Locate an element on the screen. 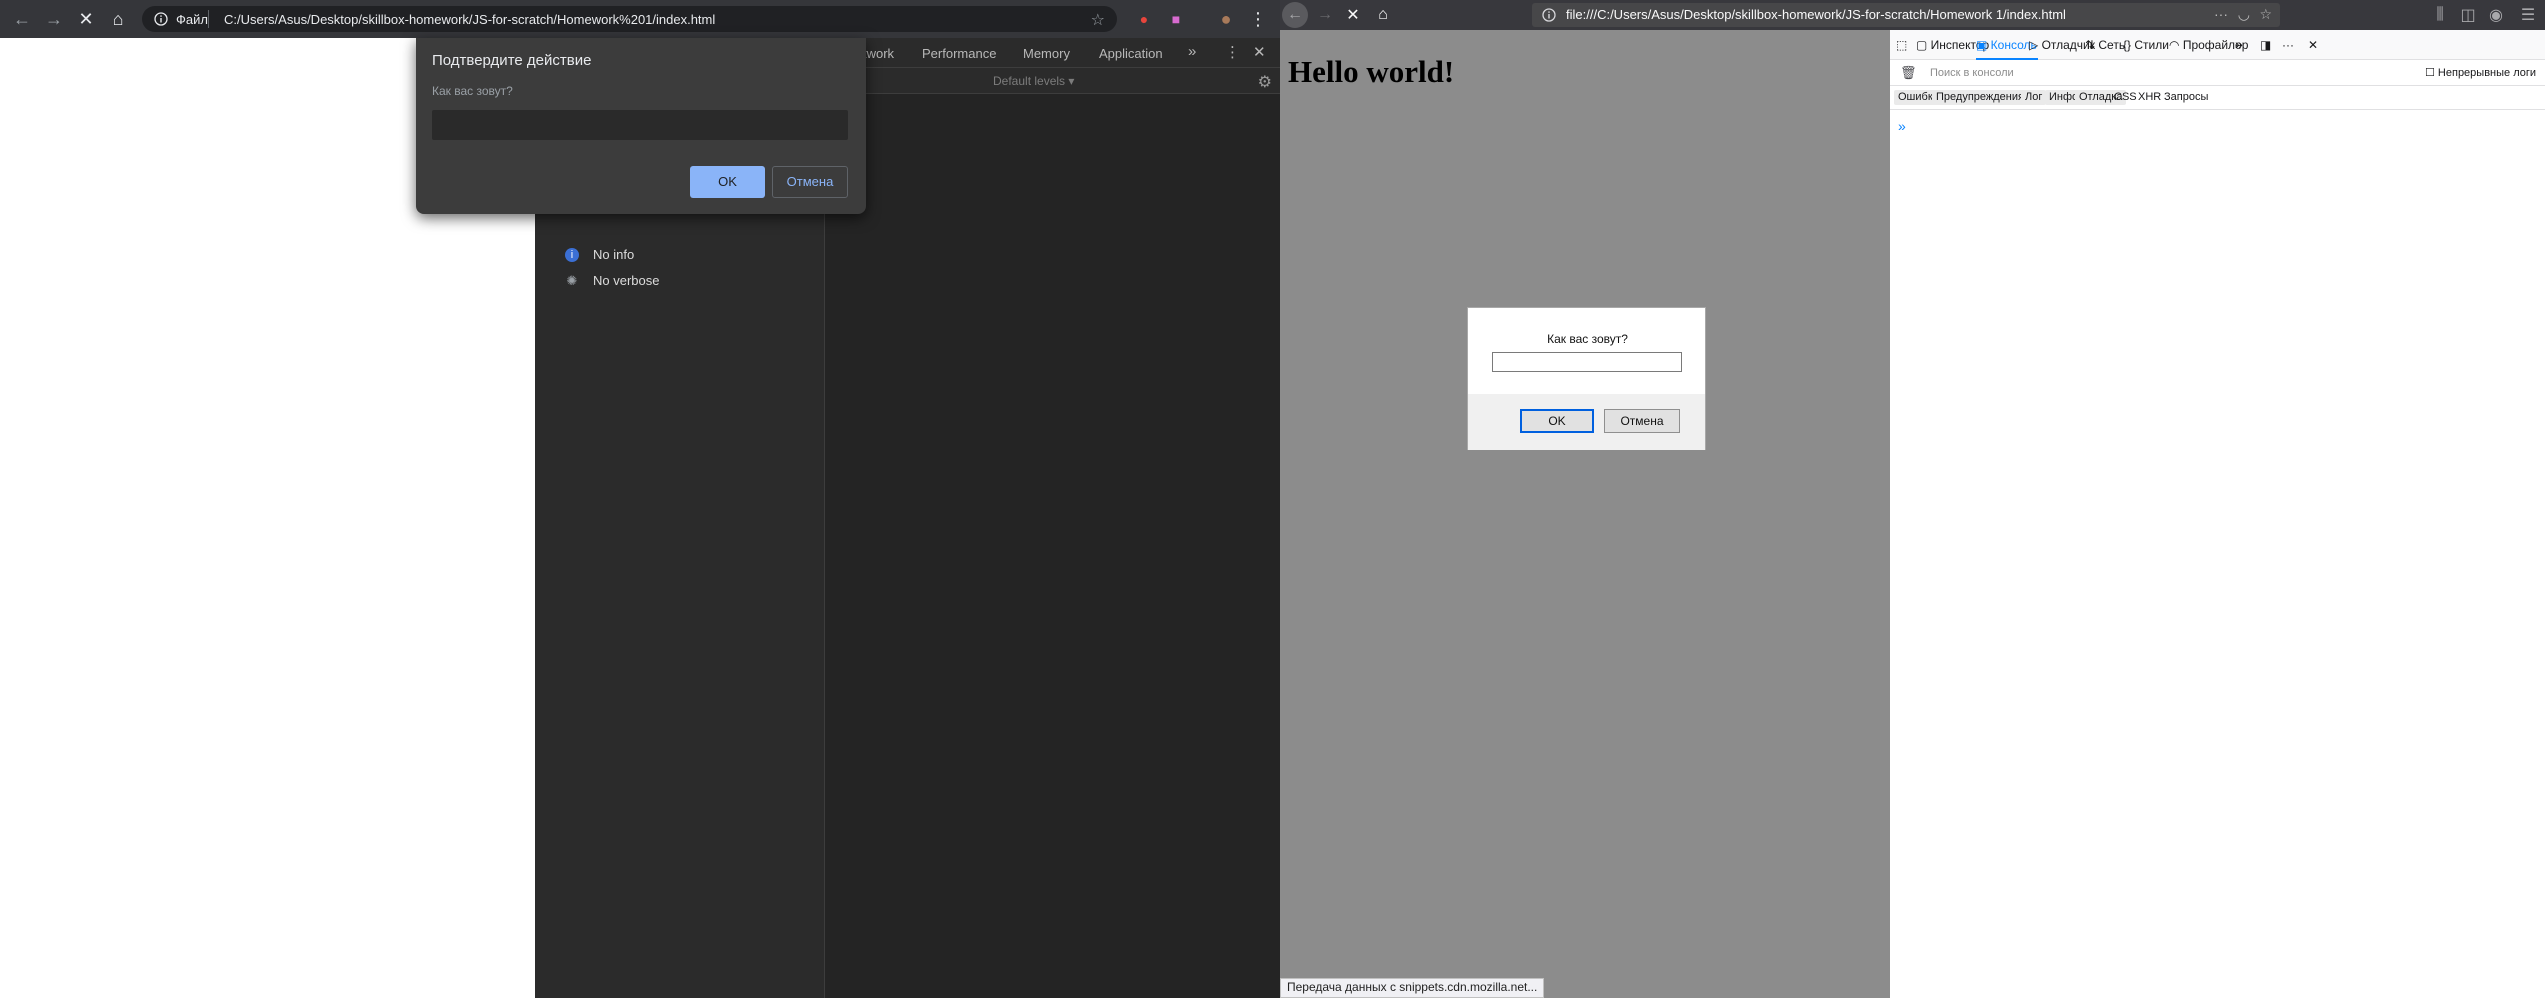 Image resolution: width=2545 pixels, height=998 pixels. library-icon: ⫼ is located at coordinates (2440, 15).